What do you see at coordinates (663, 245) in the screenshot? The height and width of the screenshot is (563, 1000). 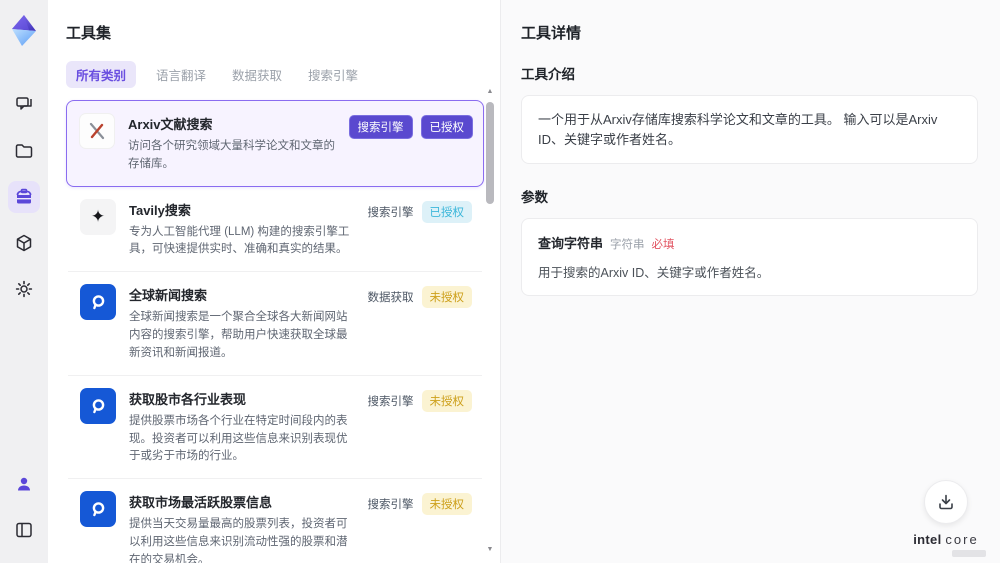 I see `param-required-badge: 必填` at bounding box center [663, 245].